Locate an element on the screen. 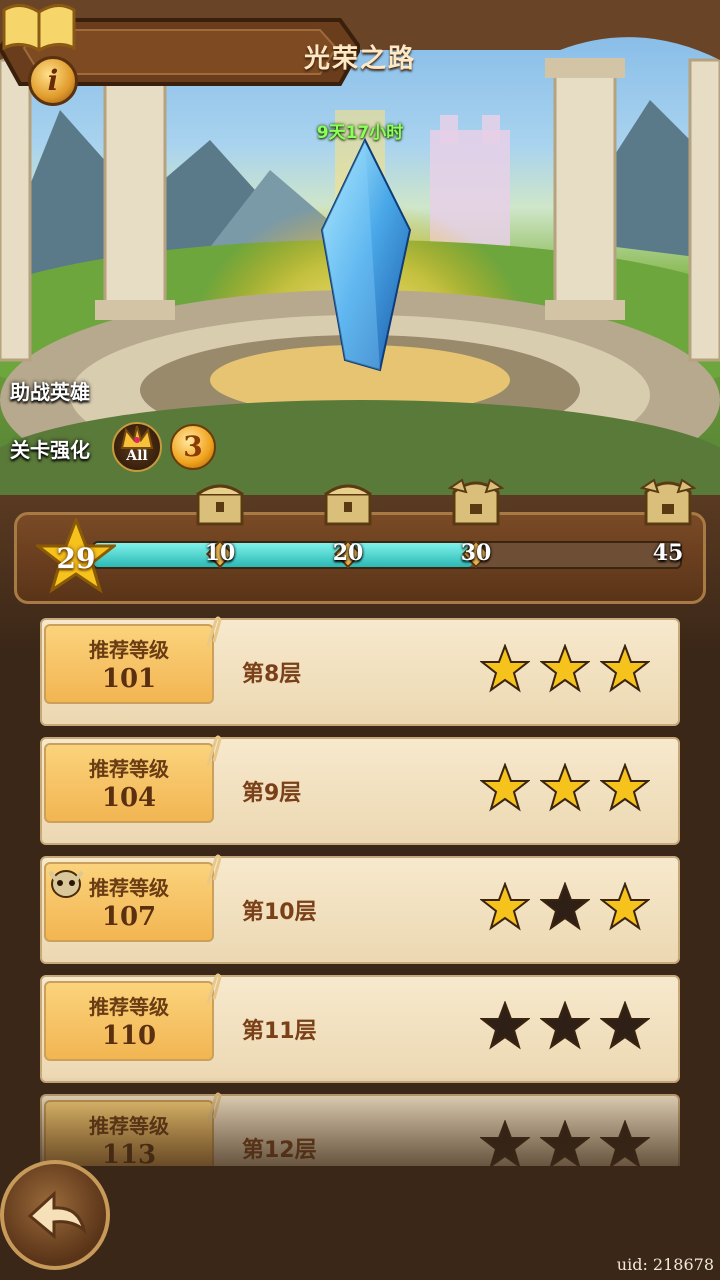  page-title: 光荣之路 is located at coordinates (359, 59).